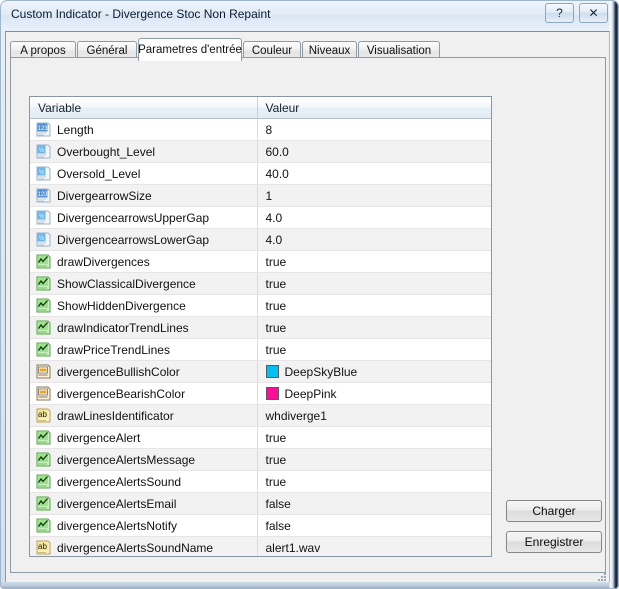 The width and height of the screenshot is (619, 589). What do you see at coordinates (602, 577) in the screenshot?
I see `resize-grip-icon` at bounding box center [602, 577].